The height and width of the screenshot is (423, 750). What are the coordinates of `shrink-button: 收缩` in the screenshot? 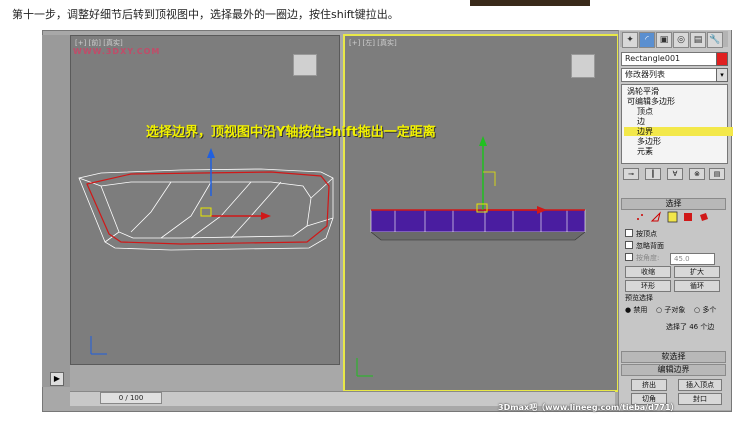 It's located at (648, 272).